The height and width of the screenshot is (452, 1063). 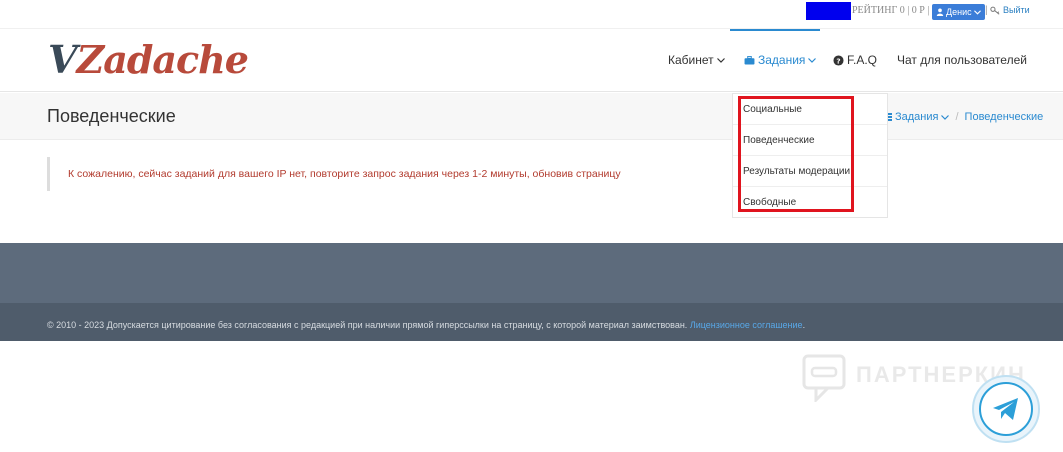 I want to click on telegram-icon, so click(x=1005, y=409).